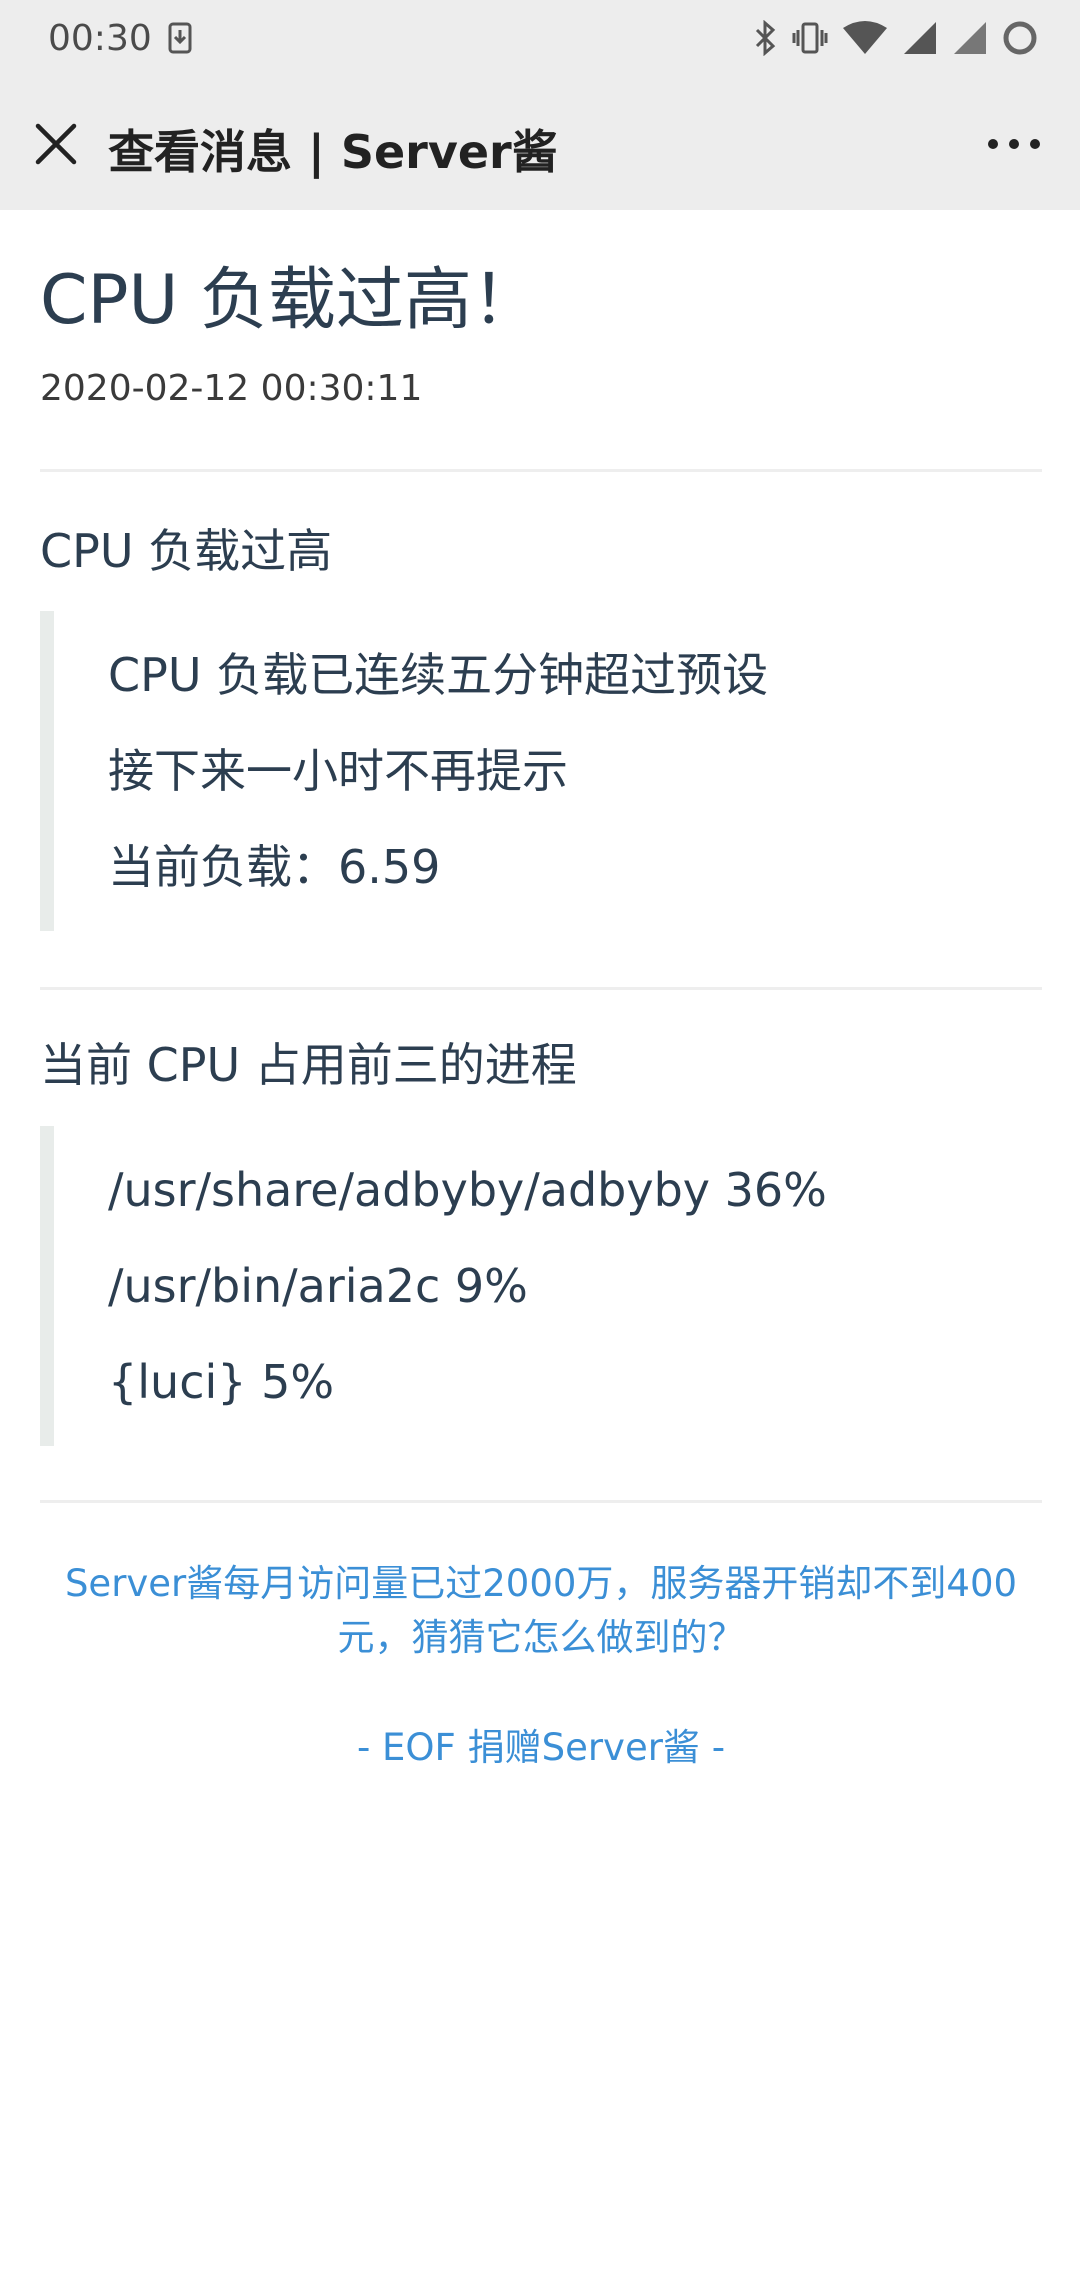 This screenshot has height=2280, width=1080. Describe the element at coordinates (274, 867) in the screenshot. I see `quote-line: 当前负载：6.59` at that location.